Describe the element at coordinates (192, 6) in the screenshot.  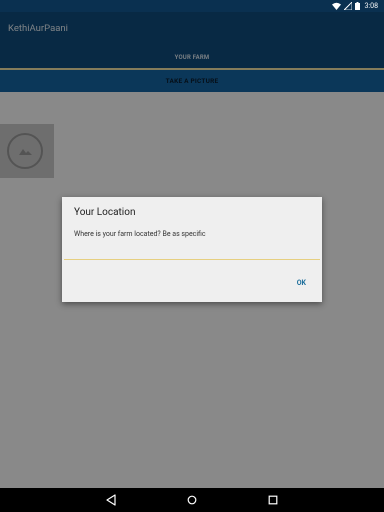
I see `status-bar: 3:08` at that location.